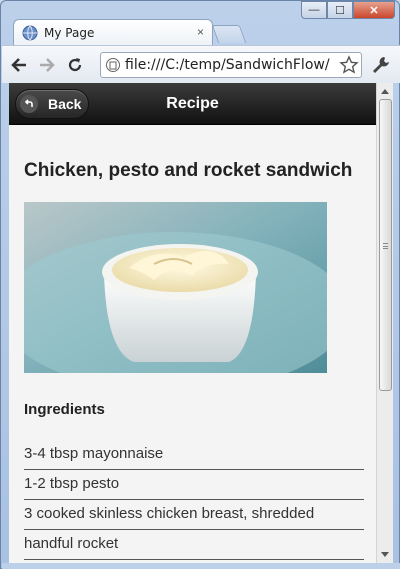 This screenshot has height=569, width=400. I want to click on back-arrow-icon, so click(19, 65).